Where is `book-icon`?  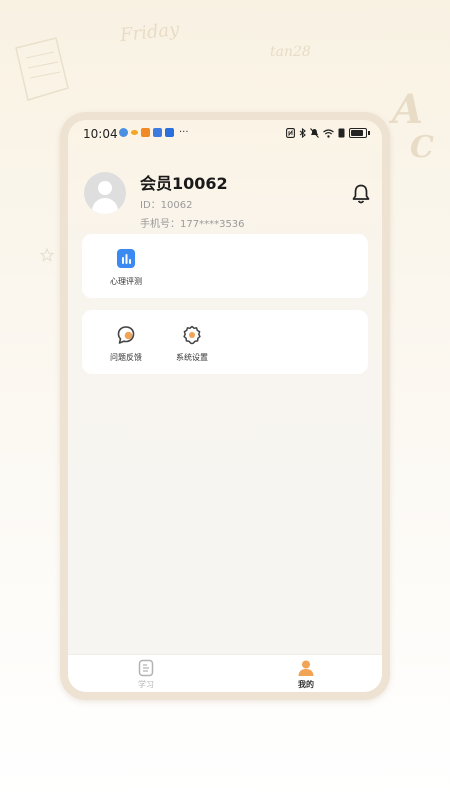 book-icon is located at coordinates (146, 668).